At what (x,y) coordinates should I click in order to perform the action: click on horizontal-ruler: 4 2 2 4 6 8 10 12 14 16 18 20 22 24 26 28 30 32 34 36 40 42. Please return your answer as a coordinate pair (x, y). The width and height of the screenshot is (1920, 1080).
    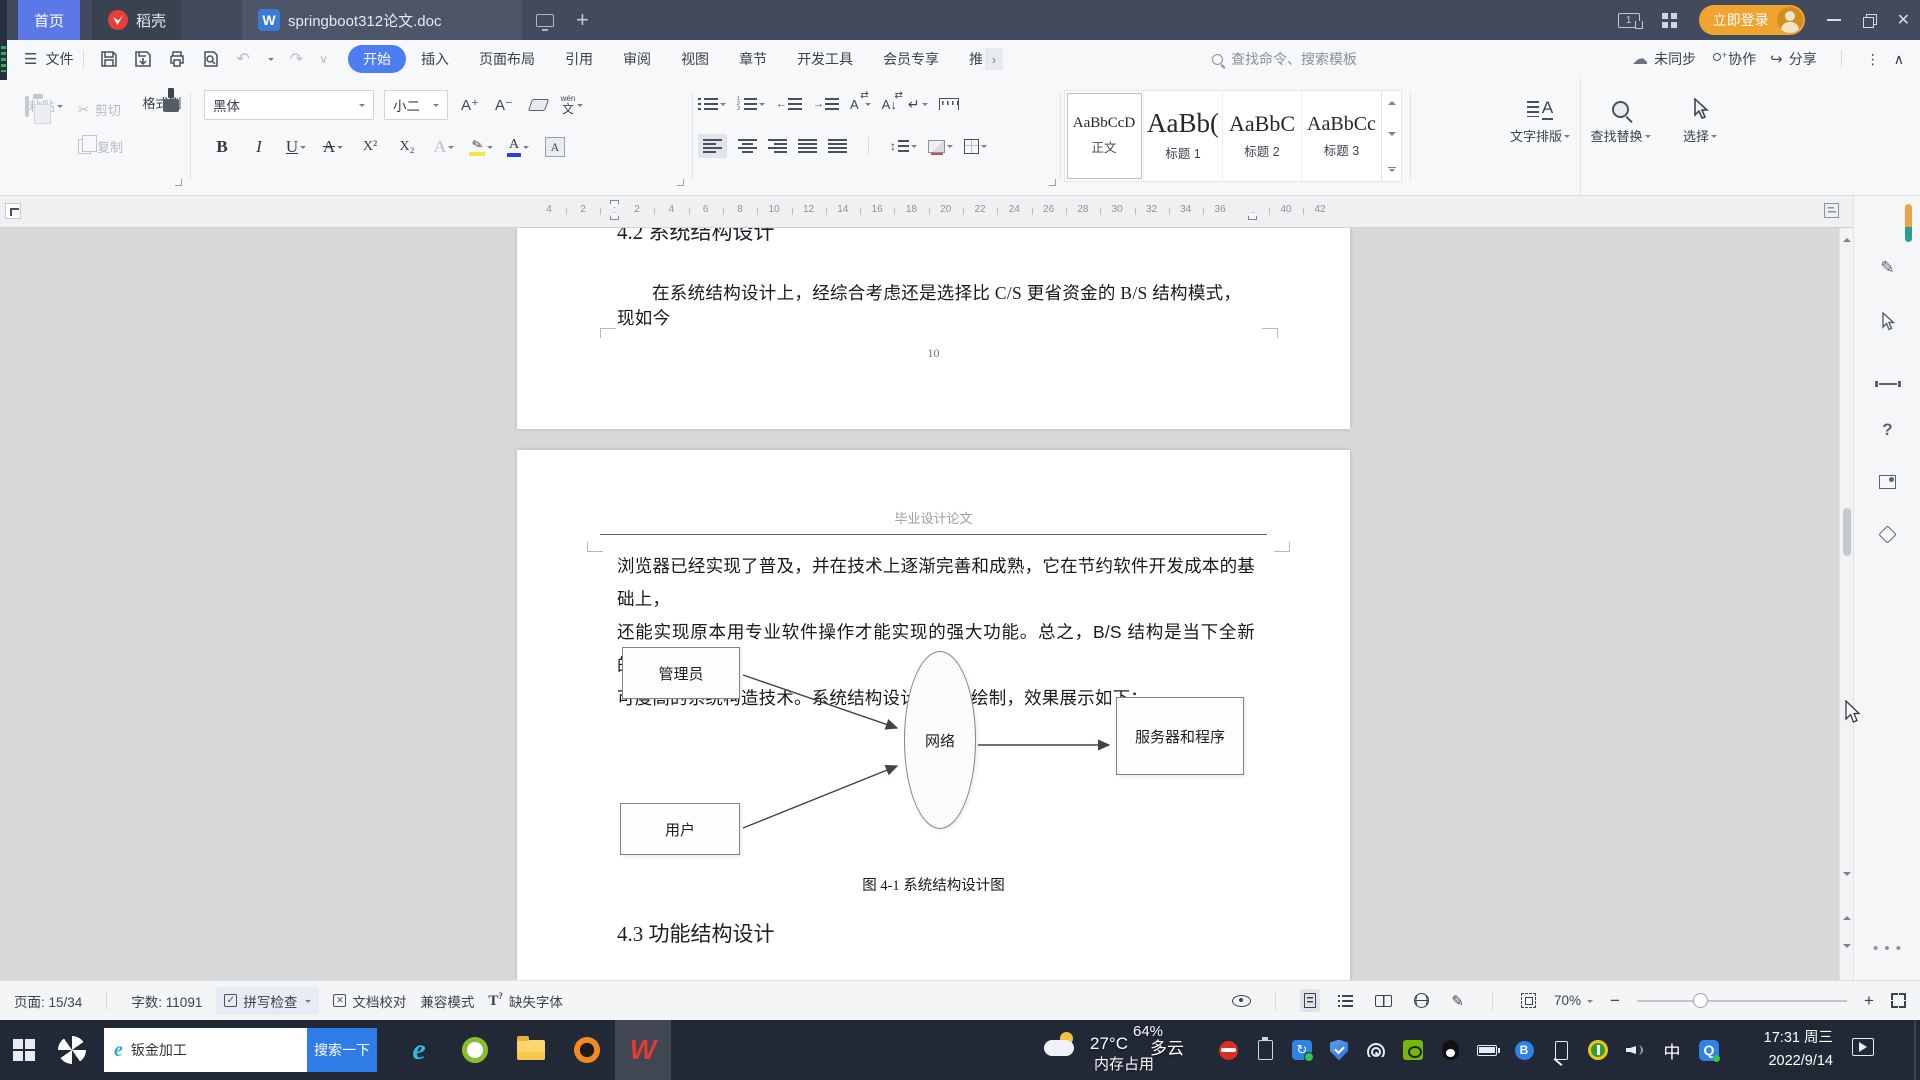
    Looking at the image, I should click on (926, 212).